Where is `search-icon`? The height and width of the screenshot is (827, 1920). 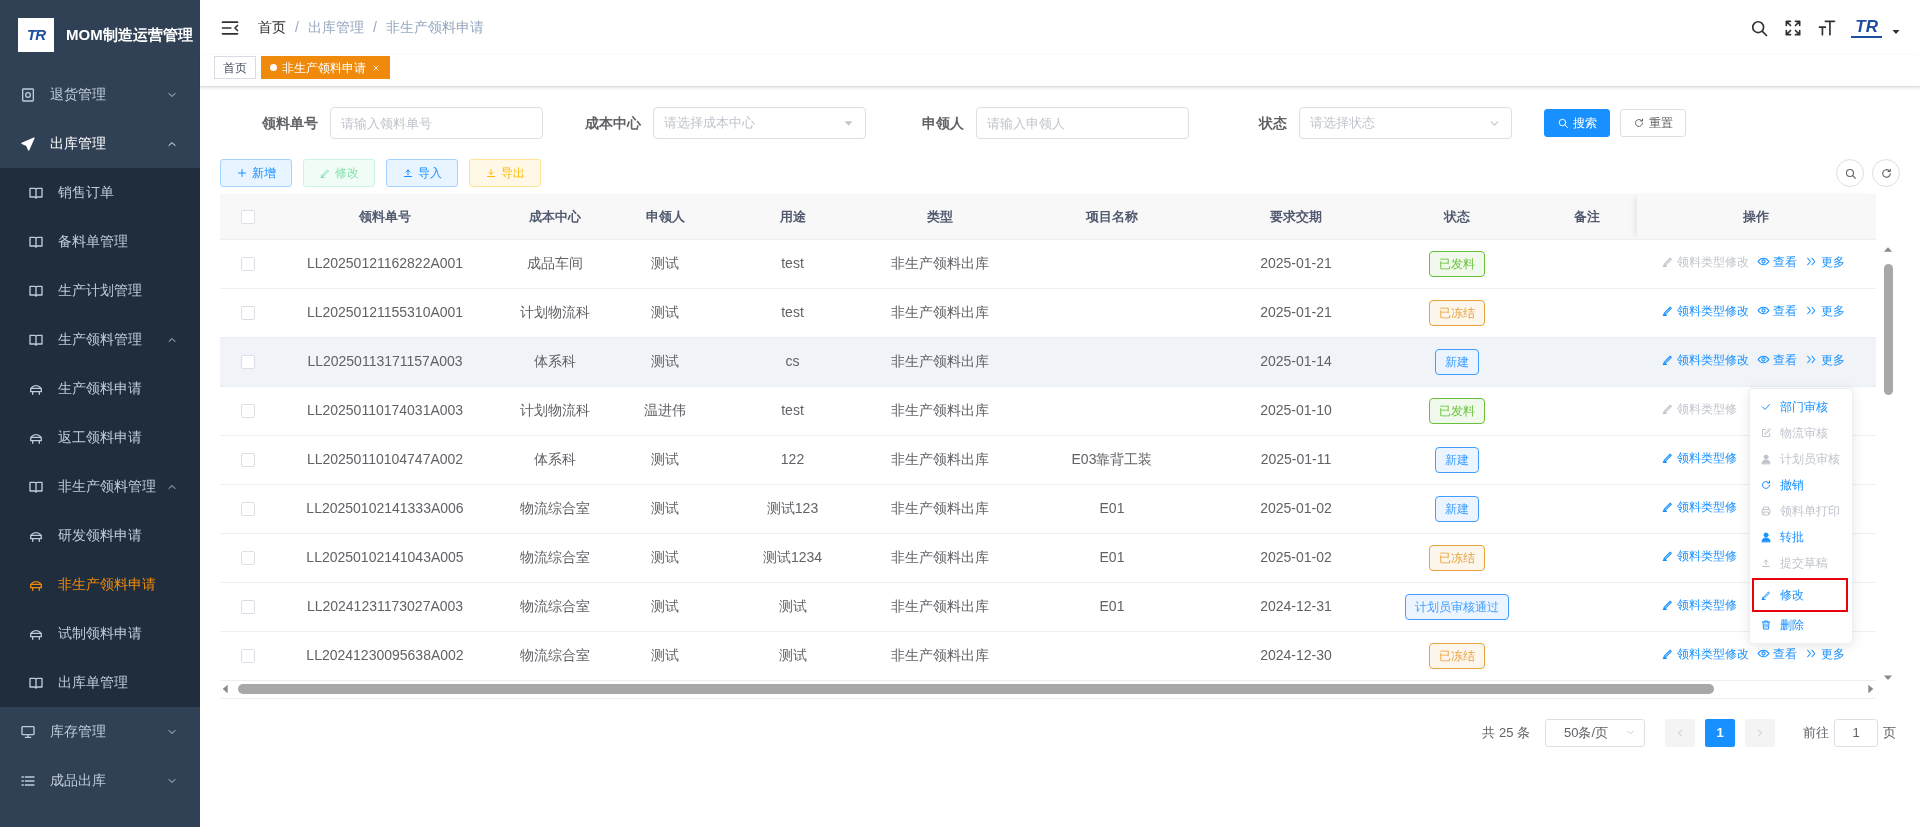 search-icon is located at coordinates (1563, 123).